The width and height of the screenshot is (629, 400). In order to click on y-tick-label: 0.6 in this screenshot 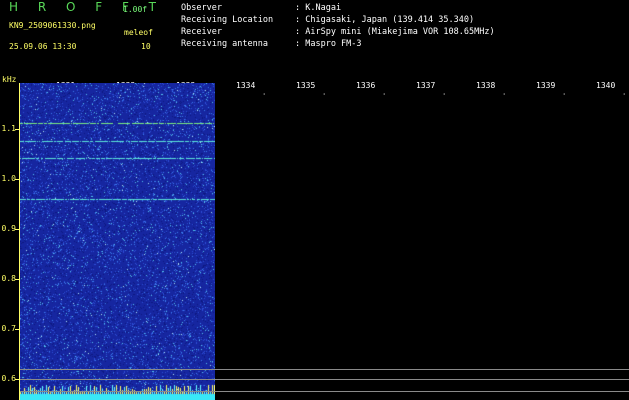, I will do `click(8, 378)`.